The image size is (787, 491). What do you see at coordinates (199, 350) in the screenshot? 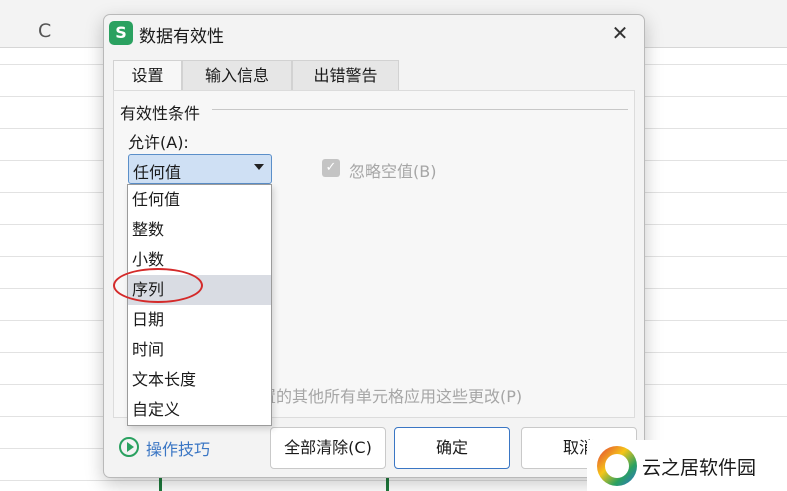
I see `dropdown-option-time: 时间` at bounding box center [199, 350].